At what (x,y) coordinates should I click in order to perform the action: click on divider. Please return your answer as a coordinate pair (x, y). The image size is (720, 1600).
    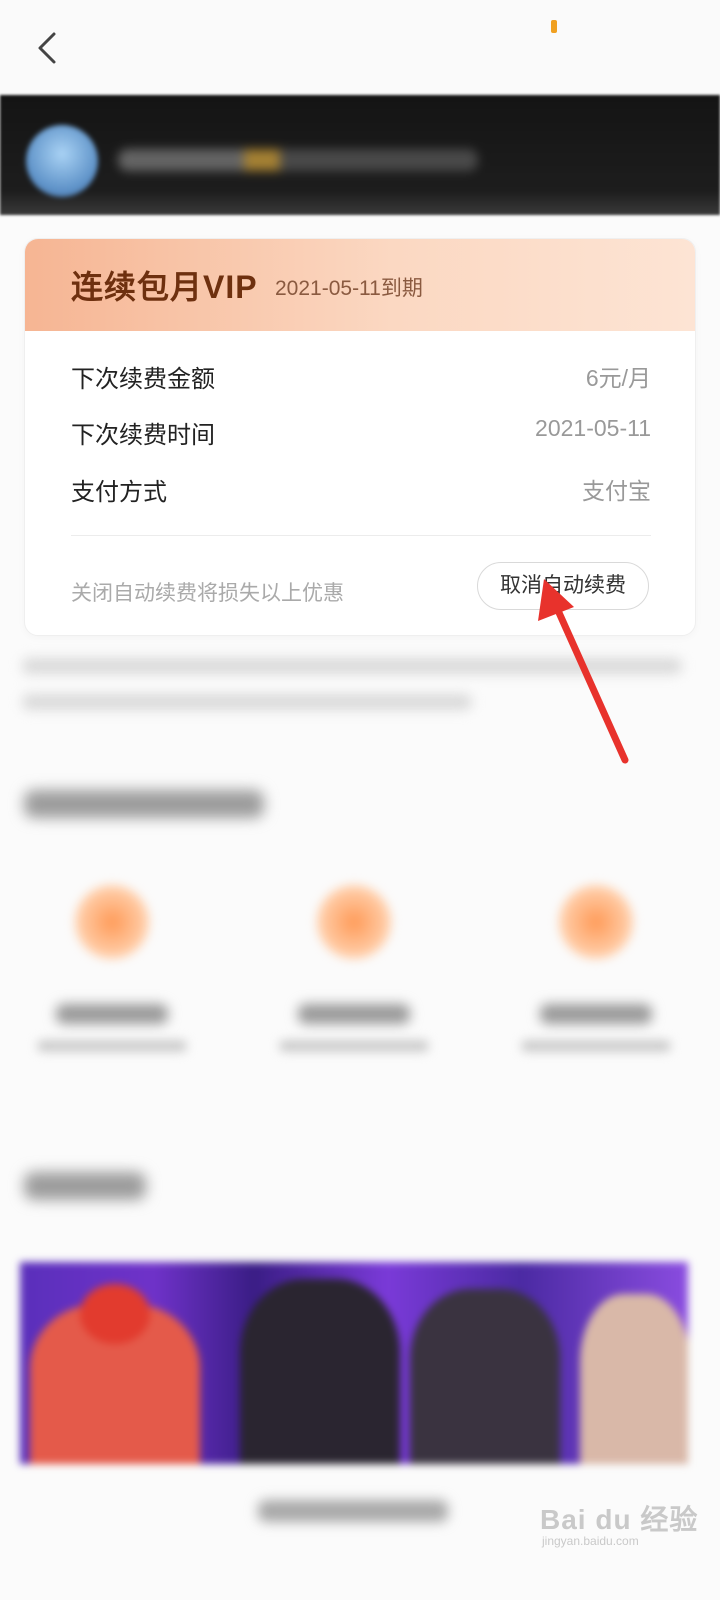
    Looking at the image, I should click on (361, 535).